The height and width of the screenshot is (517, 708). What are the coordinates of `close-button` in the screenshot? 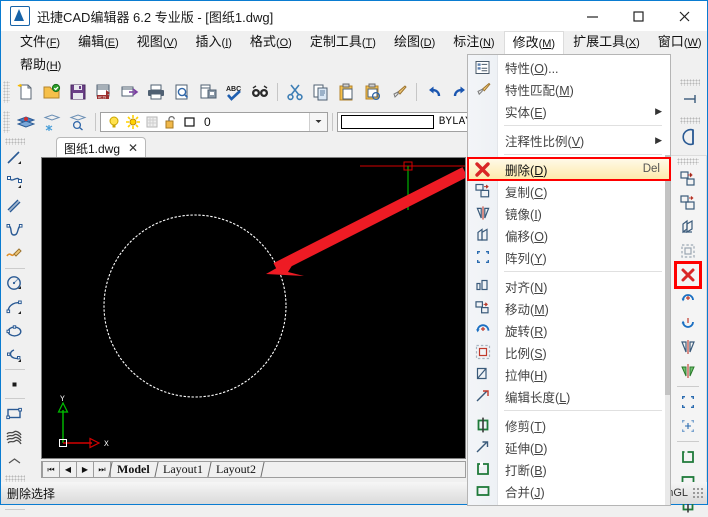 It's located at (684, 16).